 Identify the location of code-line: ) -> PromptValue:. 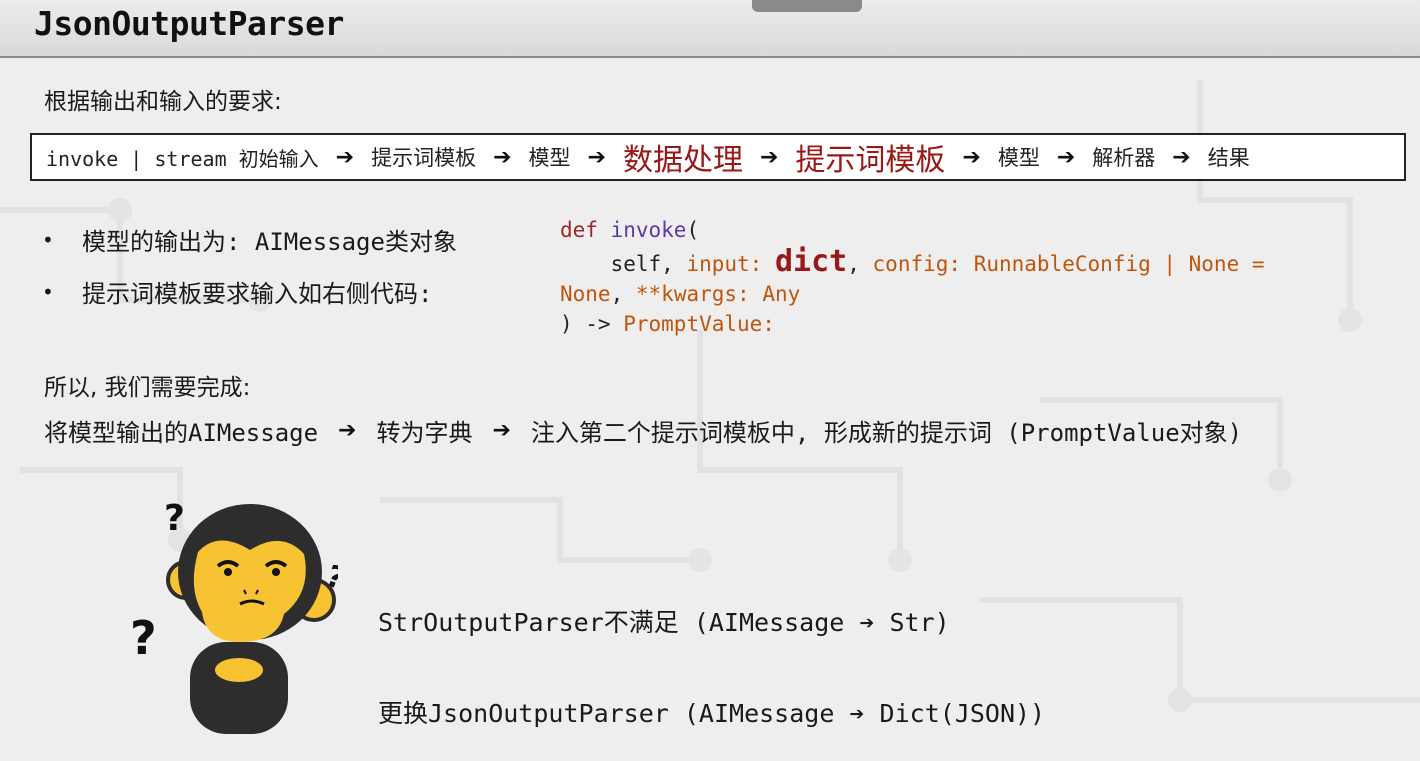
(912, 323).